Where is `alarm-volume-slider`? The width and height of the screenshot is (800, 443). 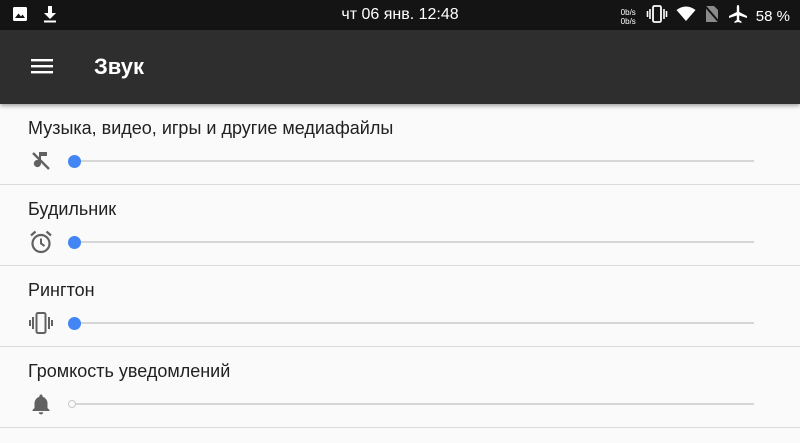
alarm-volume-slider is located at coordinates (411, 242).